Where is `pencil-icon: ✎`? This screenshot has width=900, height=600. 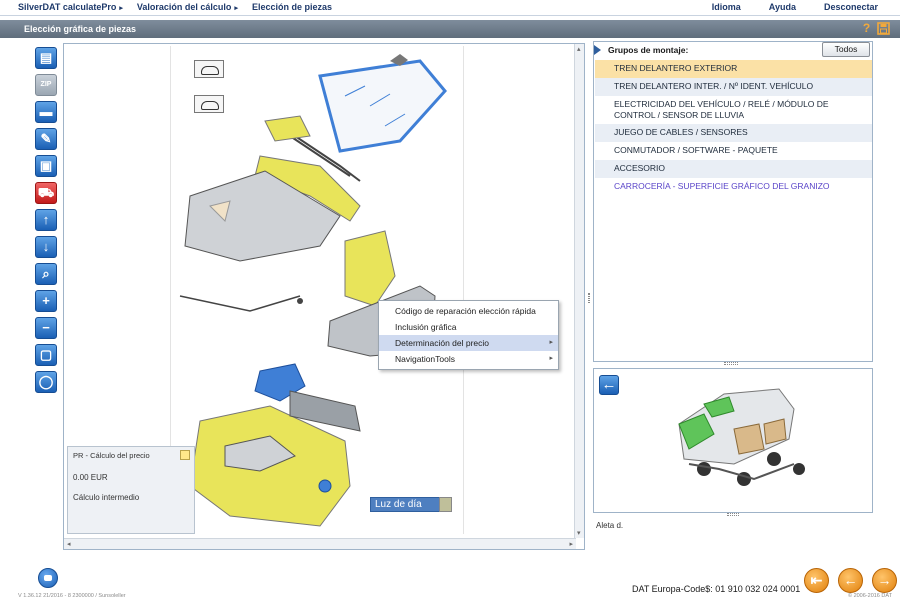
pencil-icon: ✎ is located at coordinates (46, 139).